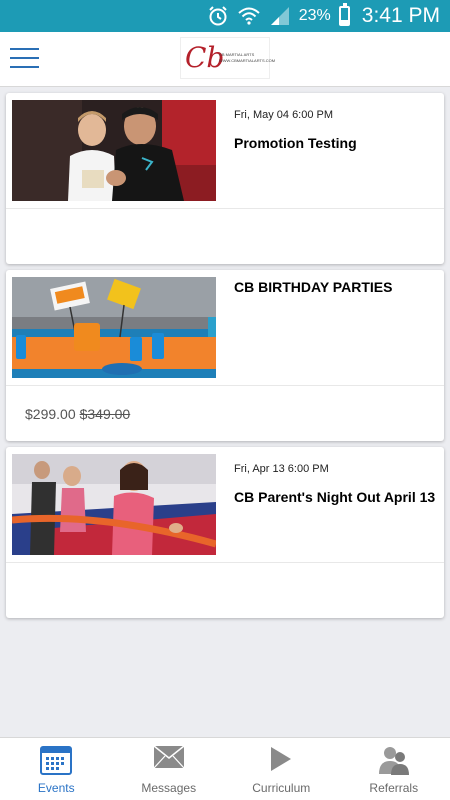 The width and height of the screenshot is (450, 800). Describe the element at coordinates (56, 760) in the screenshot. I see `calendar-icon` at that location.